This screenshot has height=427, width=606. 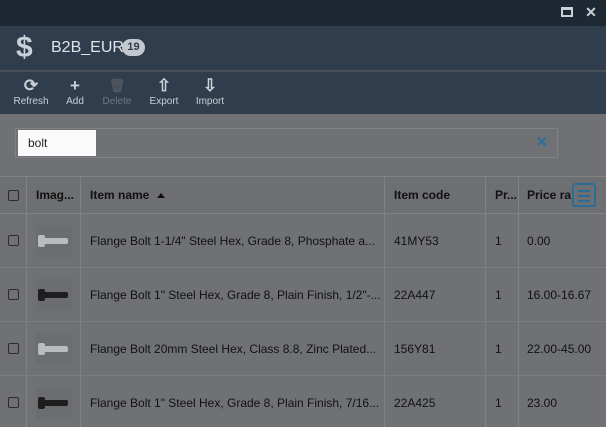 What do you see at coordinates (435, 240) in the screenshot?
I see `row-item-code: 41MY53` at bounding box center [435, 240].